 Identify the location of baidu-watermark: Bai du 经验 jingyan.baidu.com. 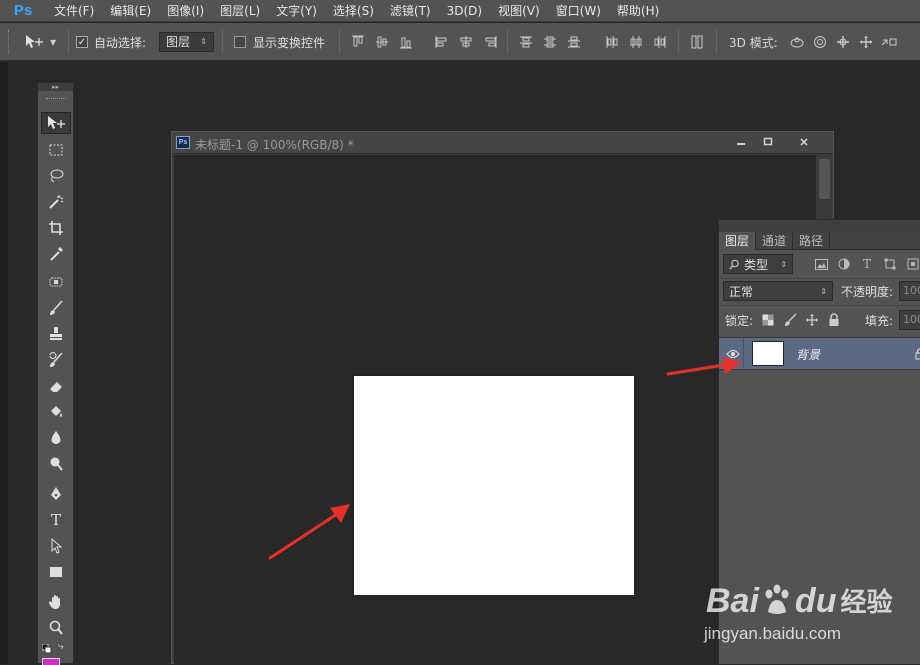
(810, 615).